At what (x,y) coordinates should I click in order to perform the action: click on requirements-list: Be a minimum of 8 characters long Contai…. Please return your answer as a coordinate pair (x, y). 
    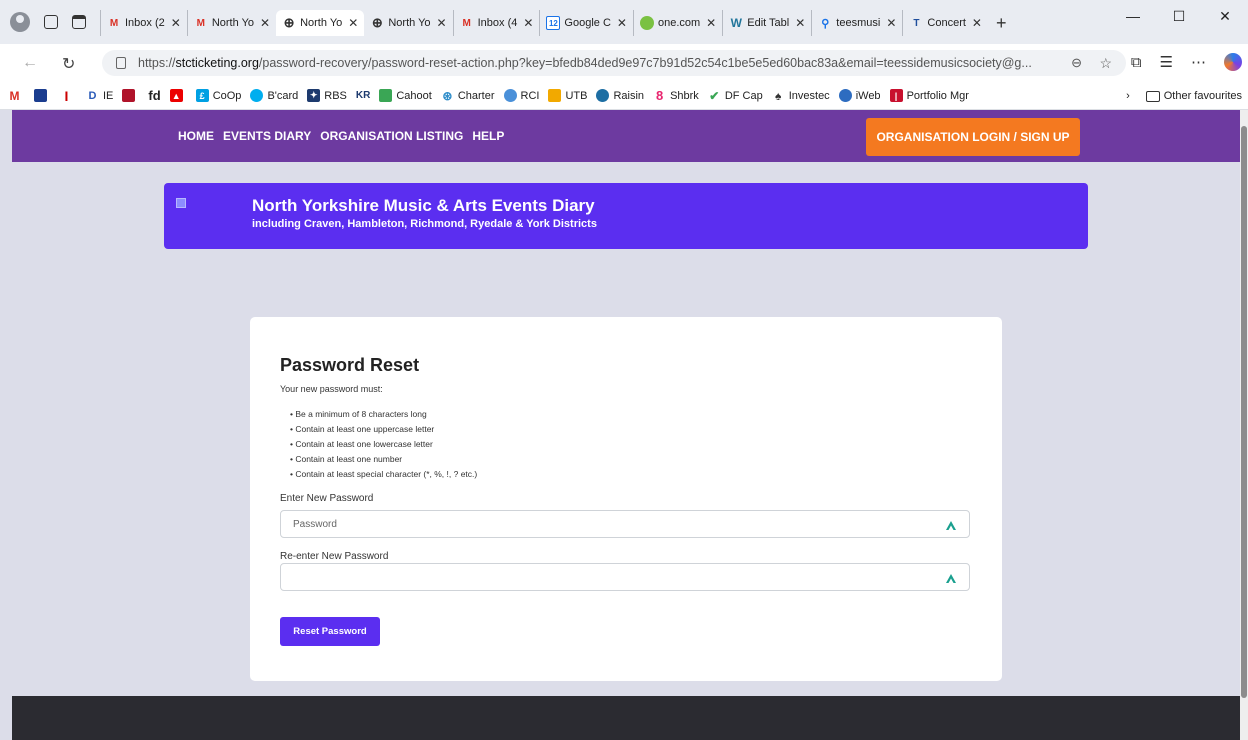
    Looking at the image, I should click on (383, 444).